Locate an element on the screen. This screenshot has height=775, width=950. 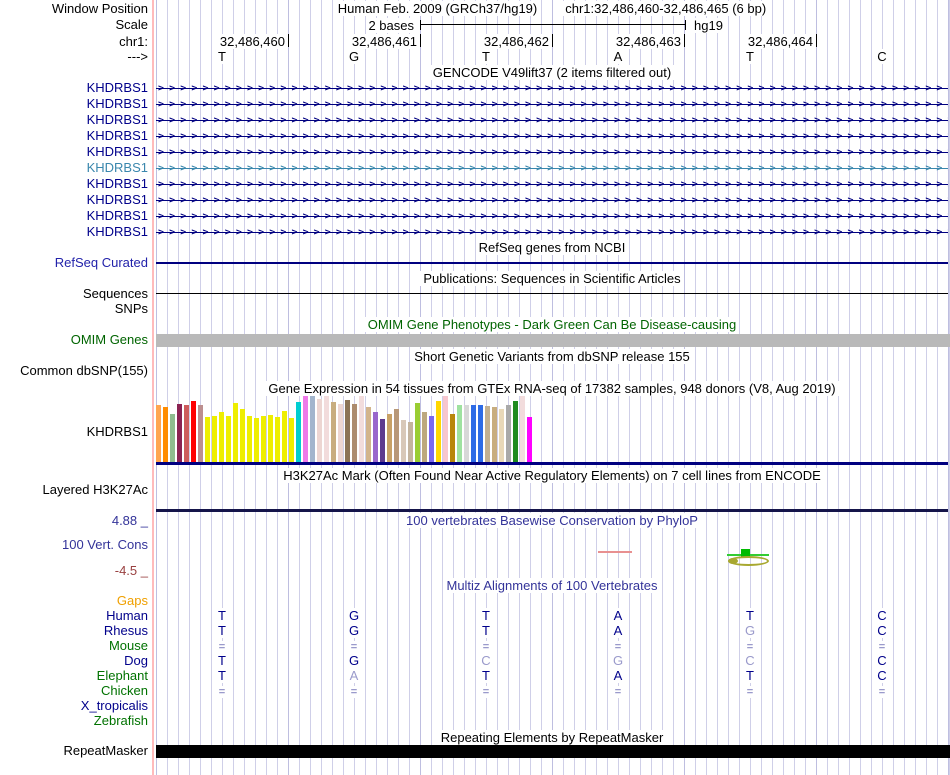
species-label: Mouse is located at coordinates (74, 646).